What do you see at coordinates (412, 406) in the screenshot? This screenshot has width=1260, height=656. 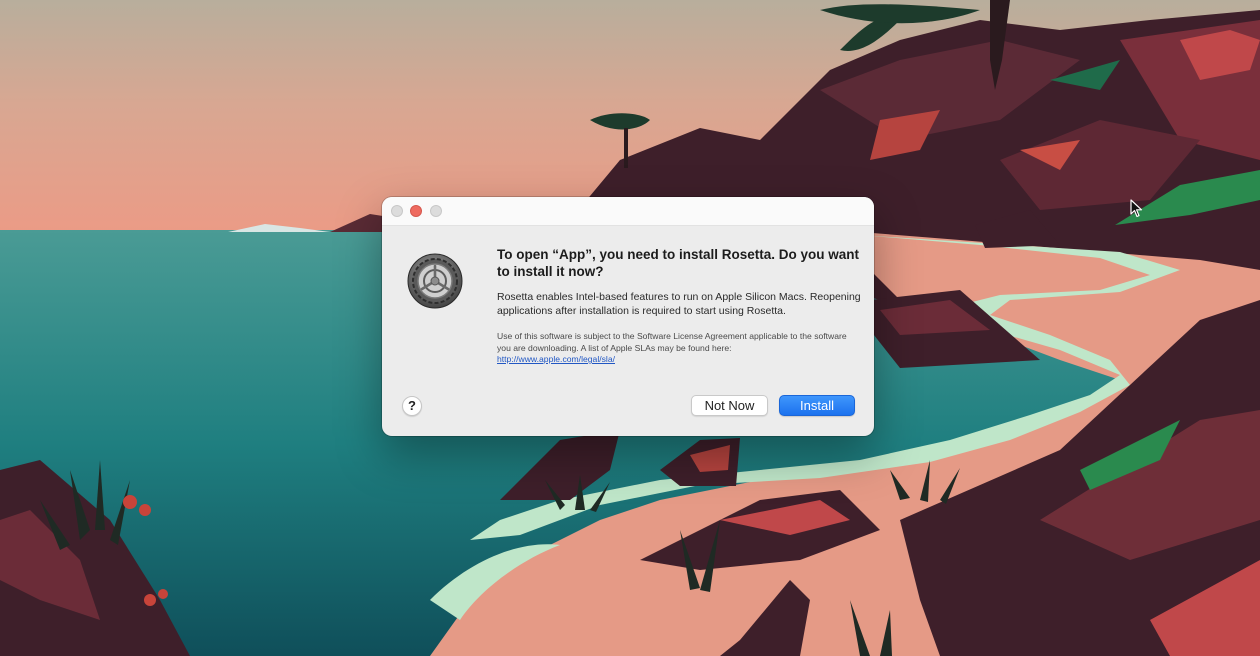 I see `help-button: ?` at bounding box center [412, 406].